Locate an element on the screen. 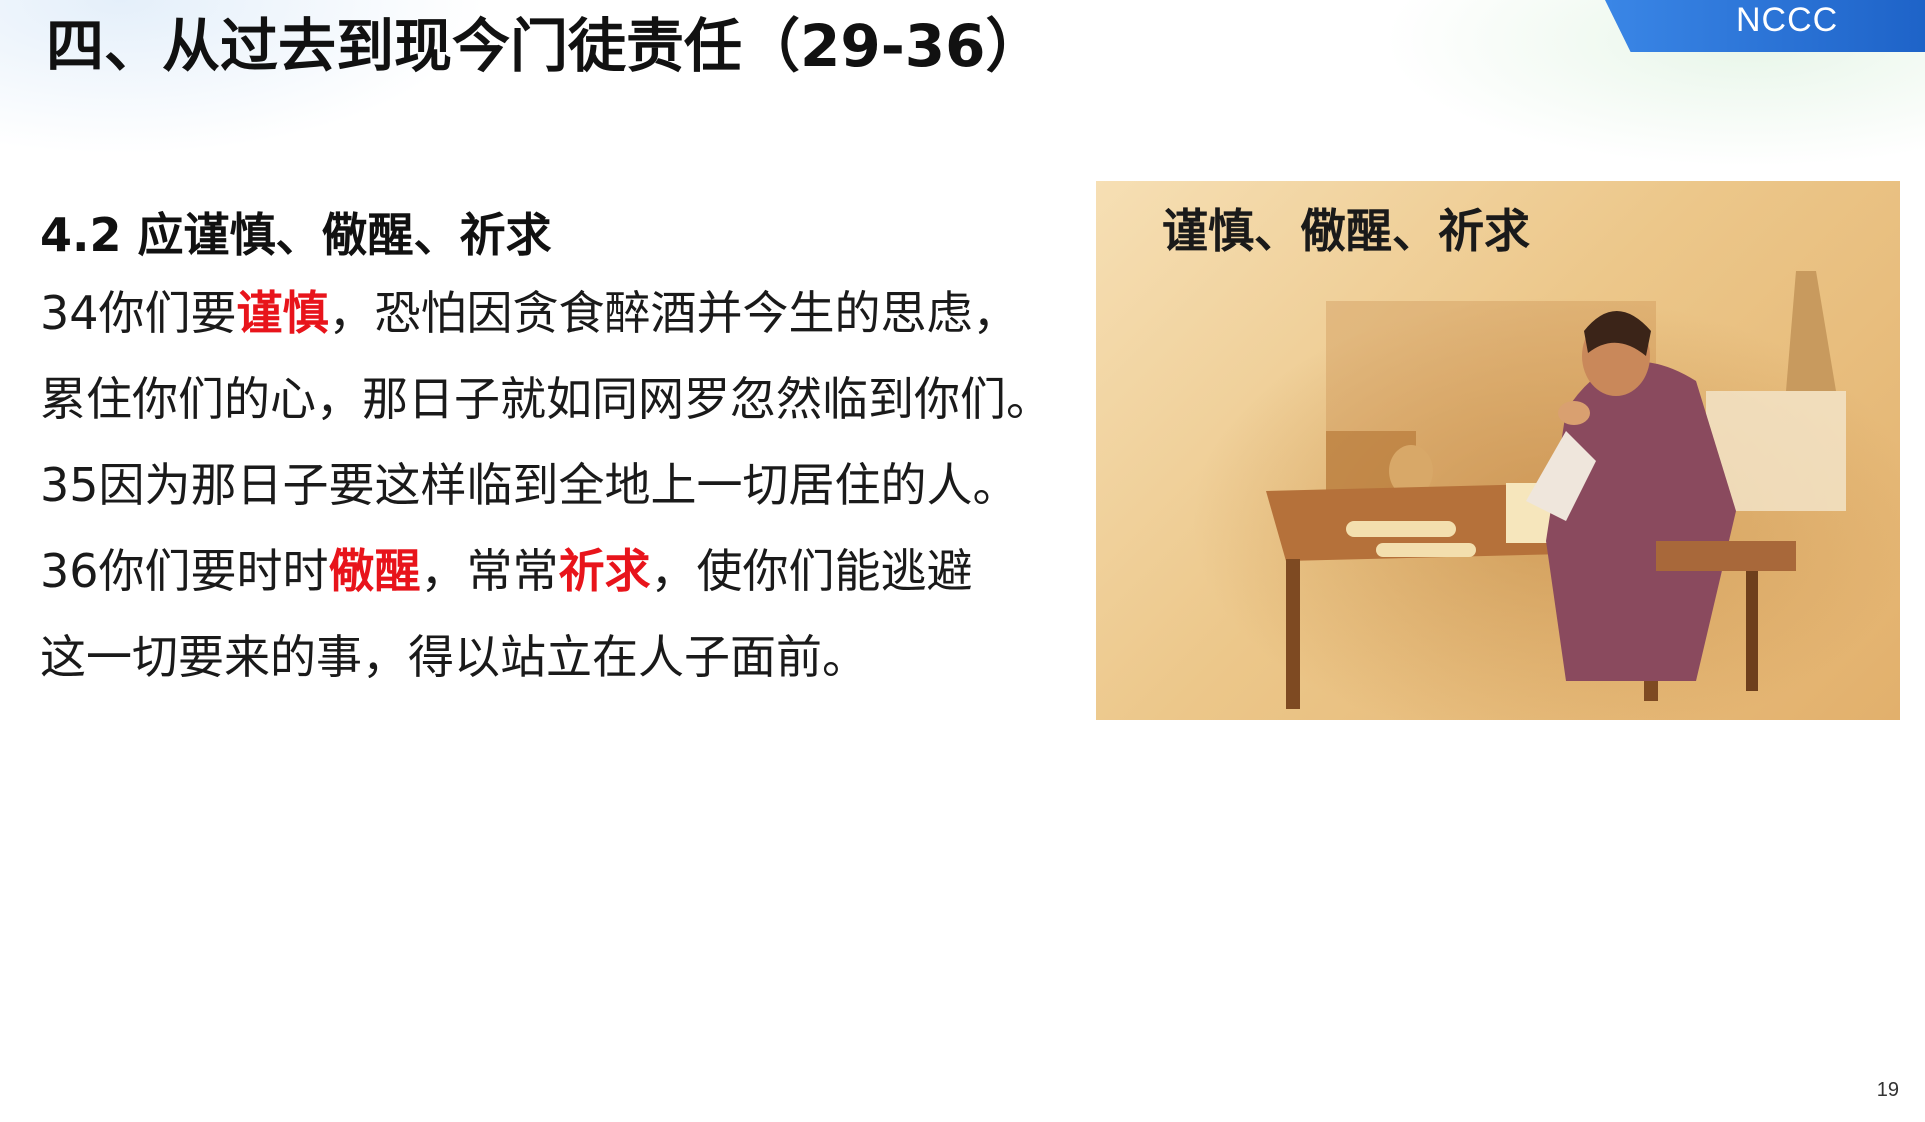  illustration-caption: 谨慎、儆醒、祈求 is located at coordinates (1346, 231).